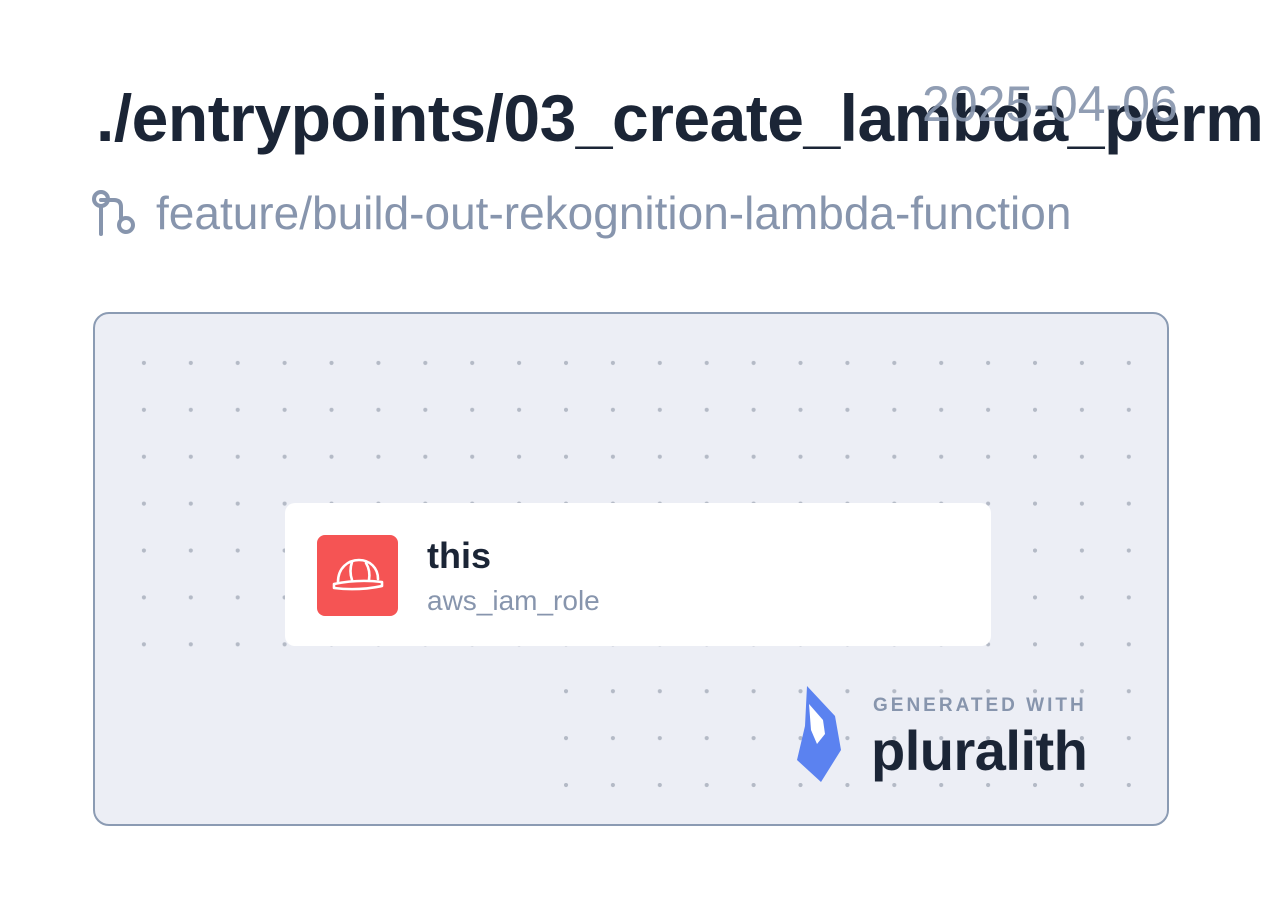  I want to click on watermark-caption: GENERATED WITH, so click(980, 705).